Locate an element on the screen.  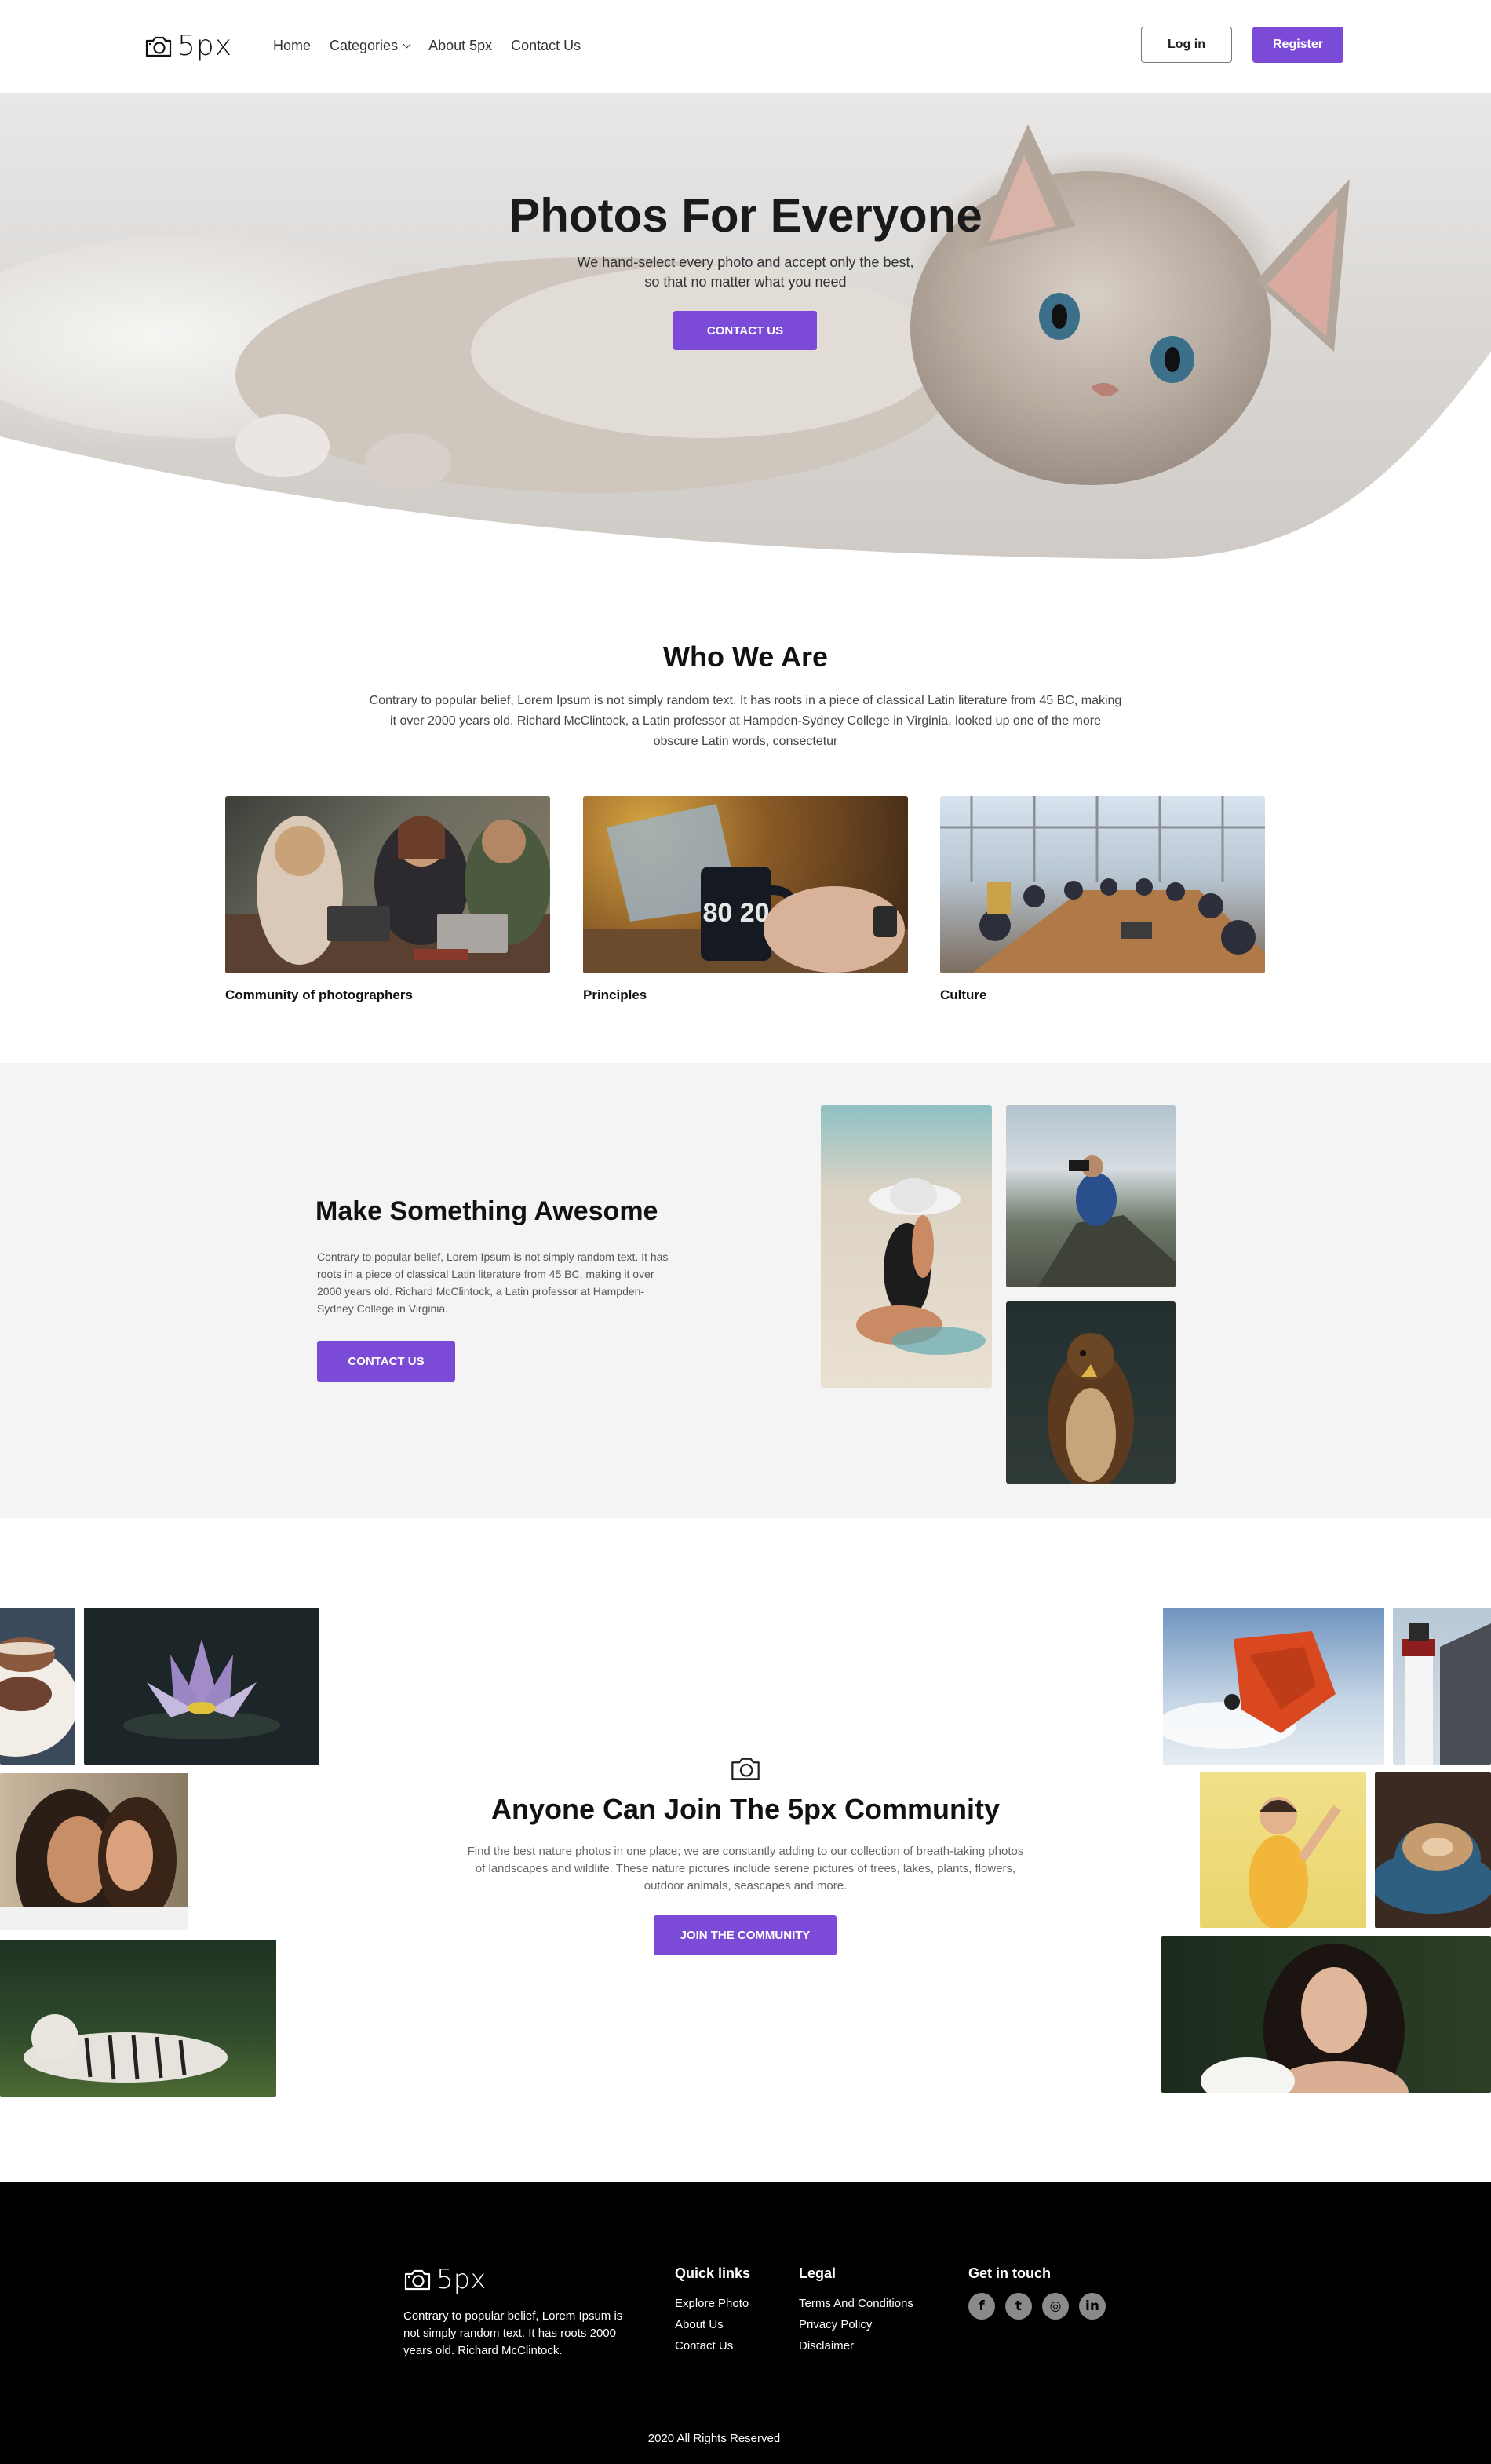
footer-link-terms: Terms And Conditions is located at coordinates (856, 2303).